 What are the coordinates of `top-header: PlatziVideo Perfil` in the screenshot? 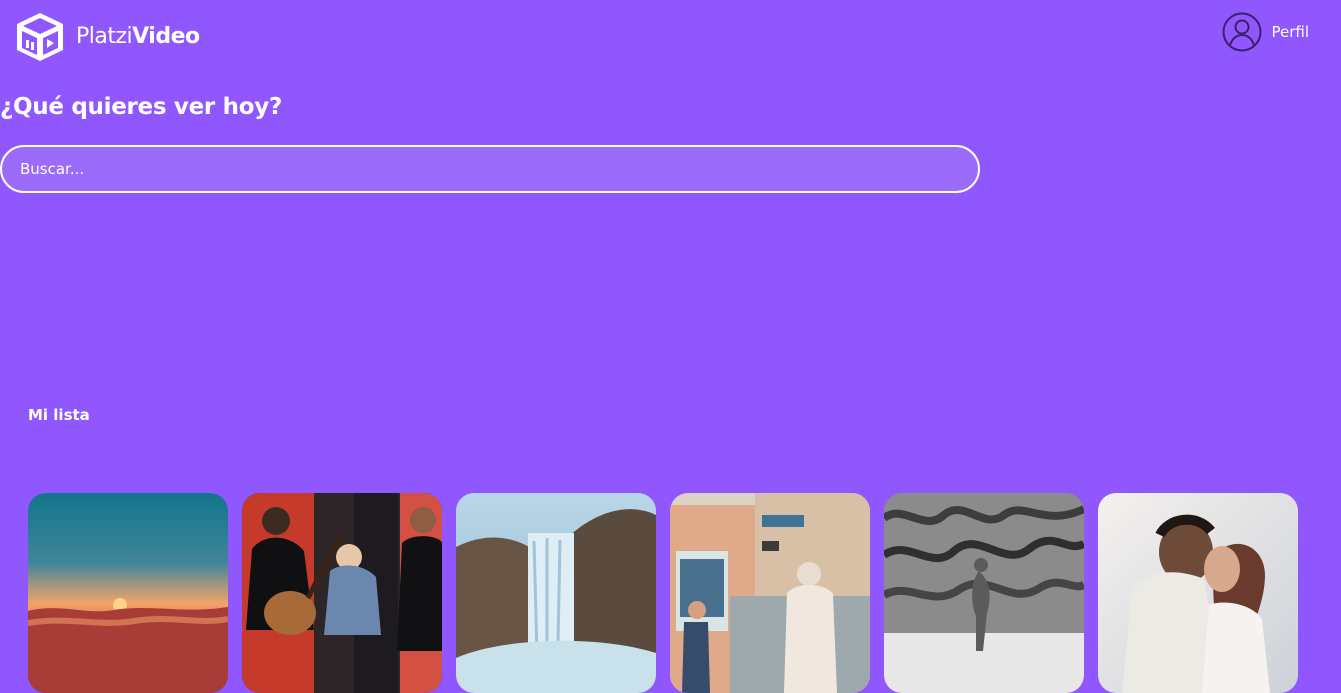 It's located at (670, 37).